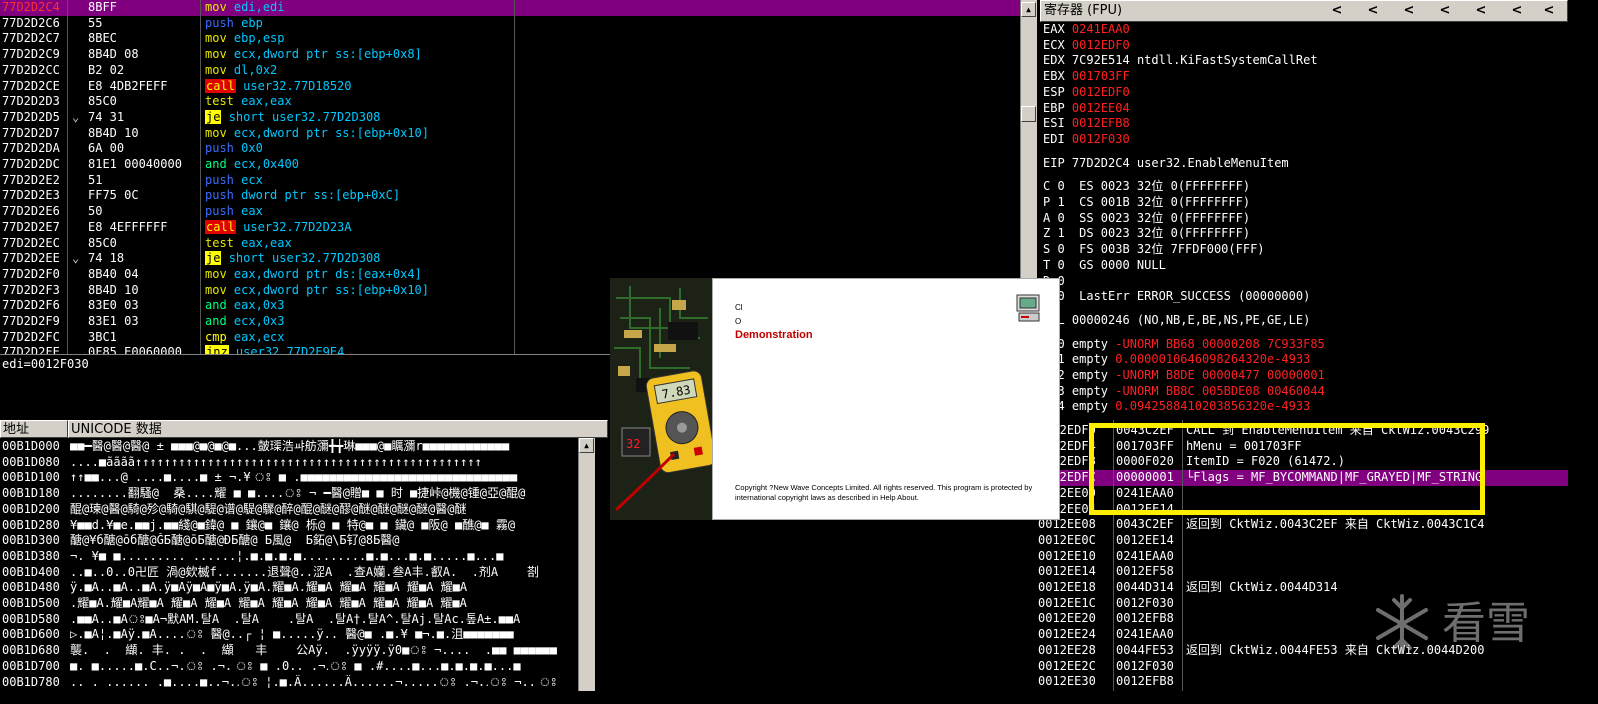  I want to click on register-row: EDI 0012F030, so click(1090, 140).